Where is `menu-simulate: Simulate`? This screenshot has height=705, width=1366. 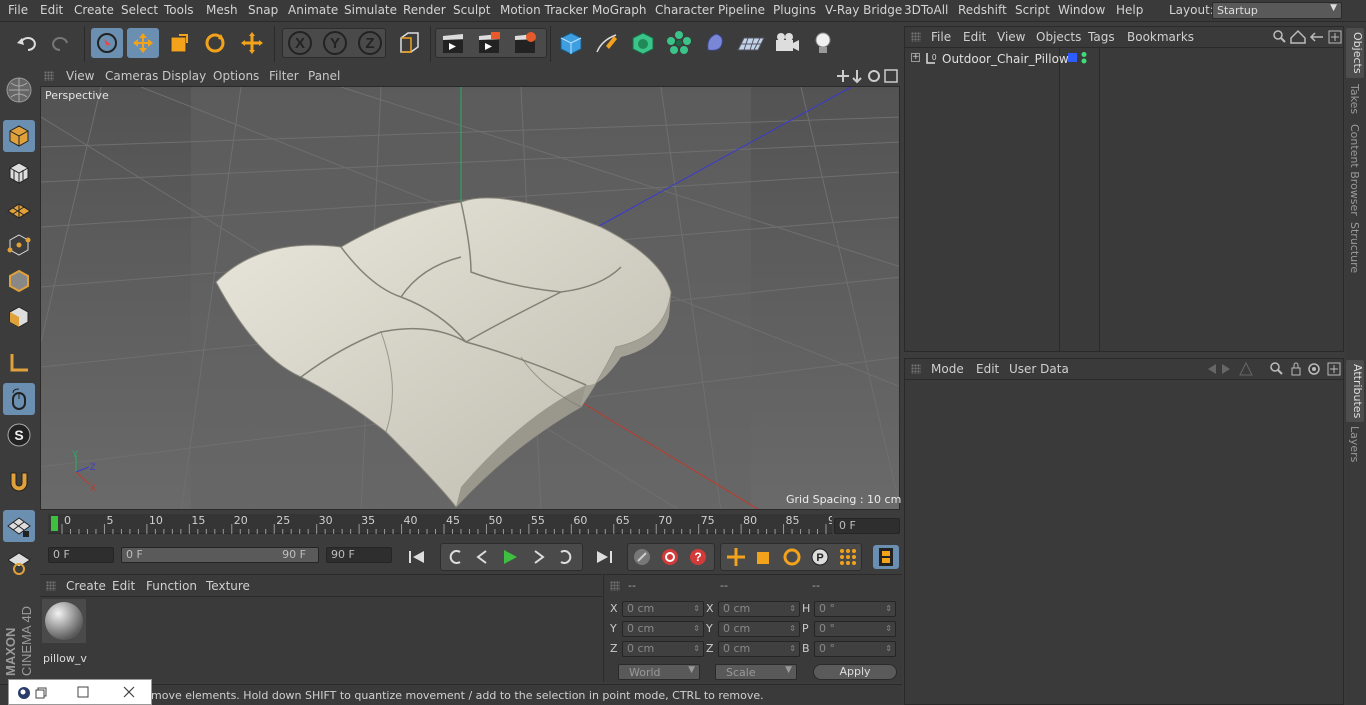 menu-simulate: Simulate is located at coordinates (370, 10).